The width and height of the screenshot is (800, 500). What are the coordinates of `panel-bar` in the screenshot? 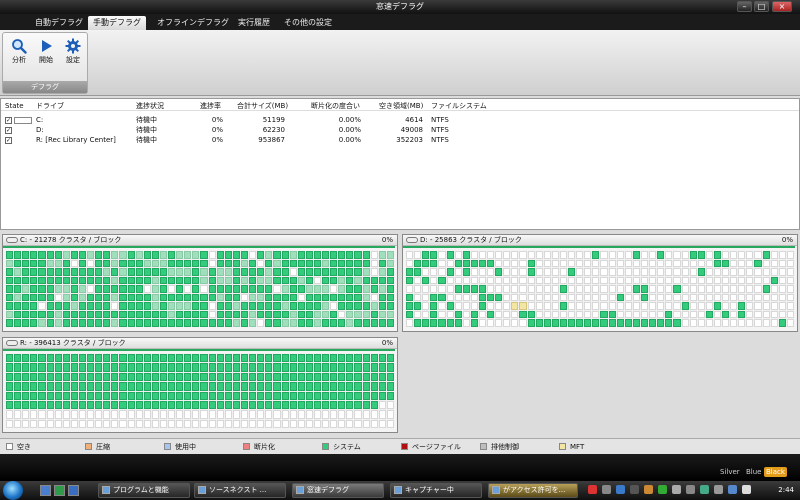 It's located at (199, 350).